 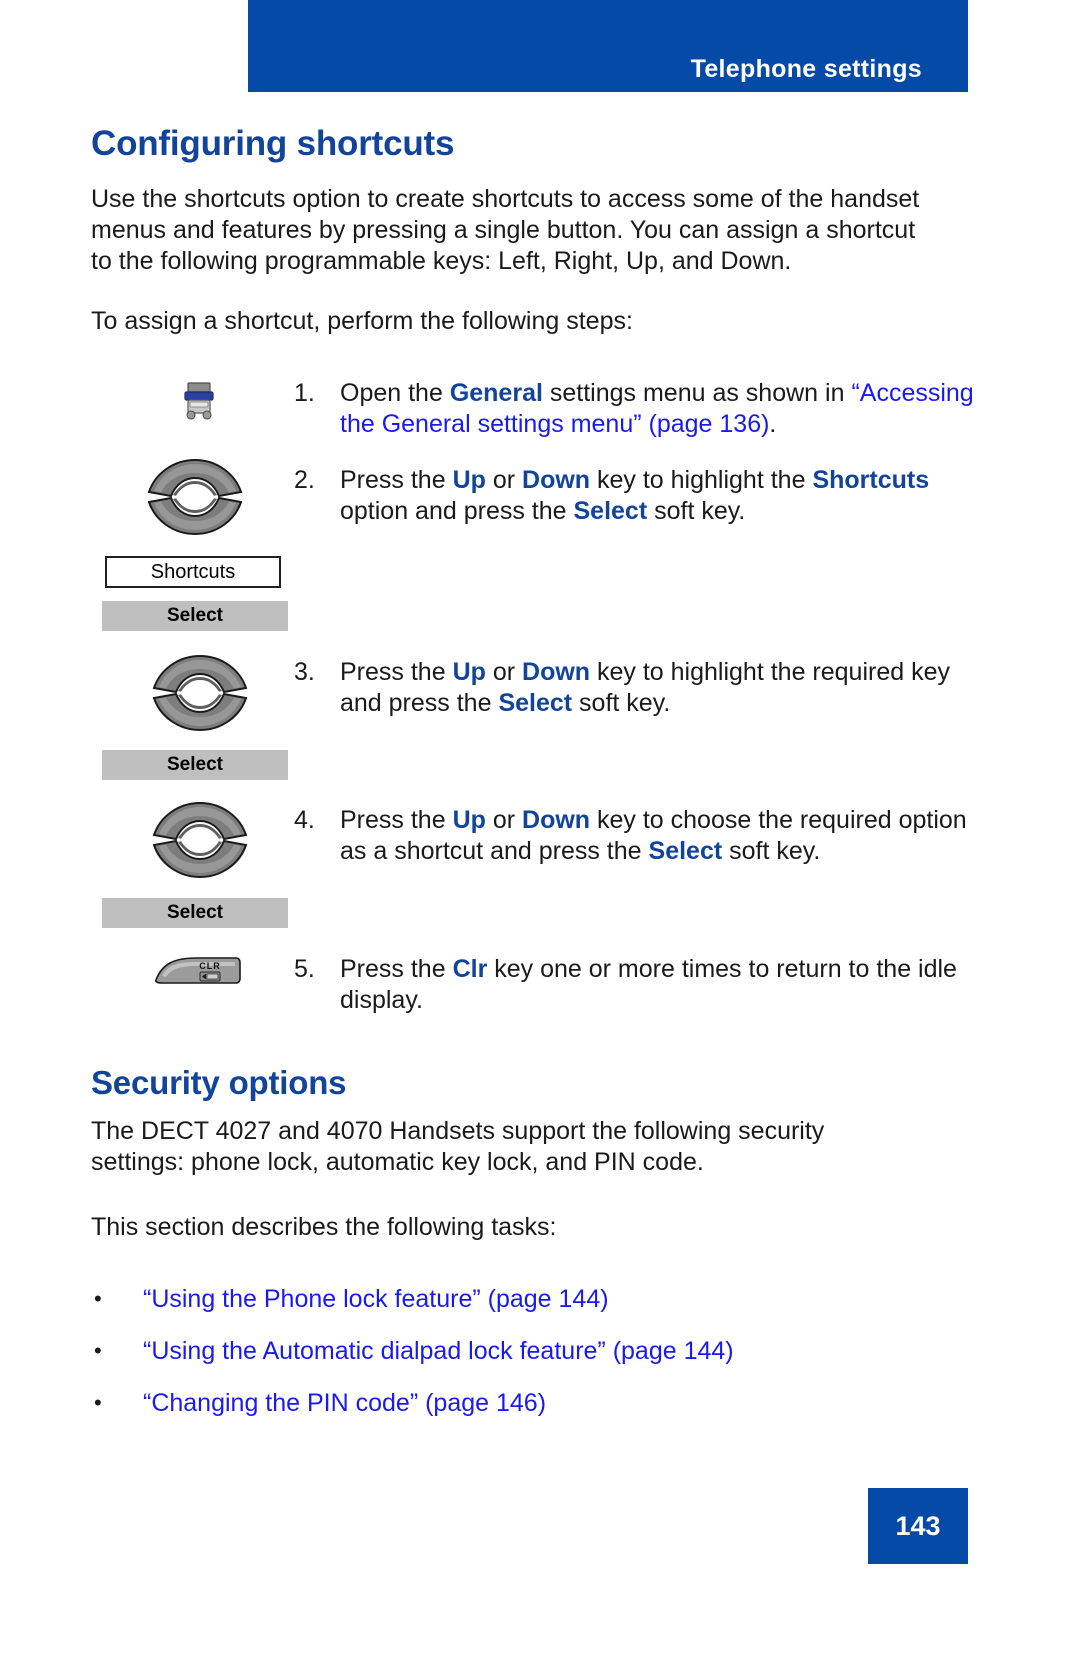 I want to click on step-4-t4: soft key., so click(x=771, y=851).